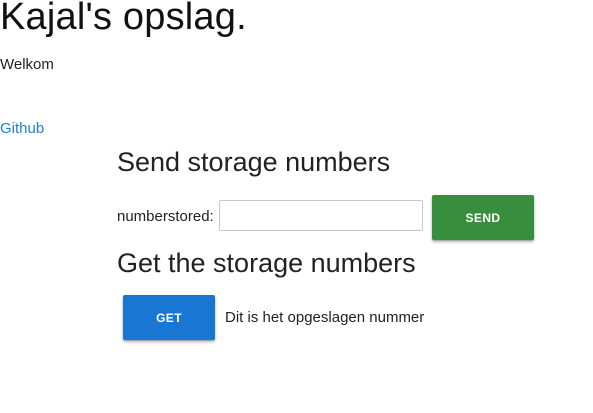  What do you see at coordinates (27, 64) in the screenshot?
I see `welcome-text: Welkom` at bounding box center [27, 64].